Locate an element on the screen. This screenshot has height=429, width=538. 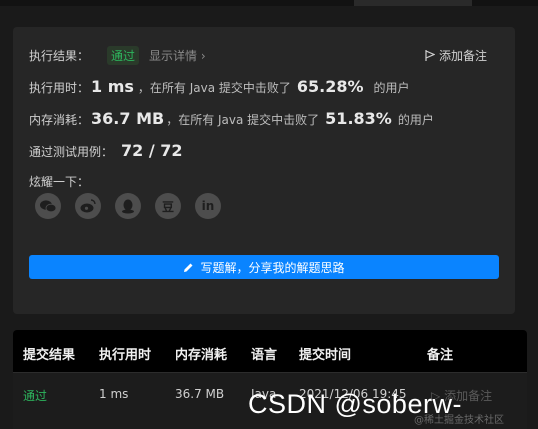
qq-icon is located at coordinates (128, 206).